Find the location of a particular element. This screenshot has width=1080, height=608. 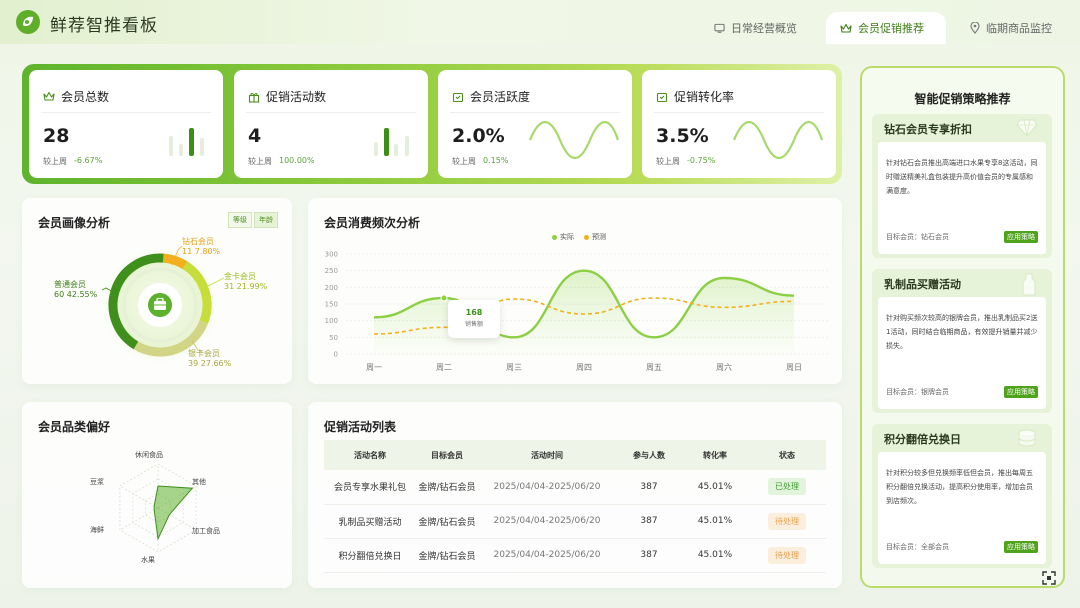

cell-activity-name: 会员专享水果礼包 is located at coordinates (370, 487).